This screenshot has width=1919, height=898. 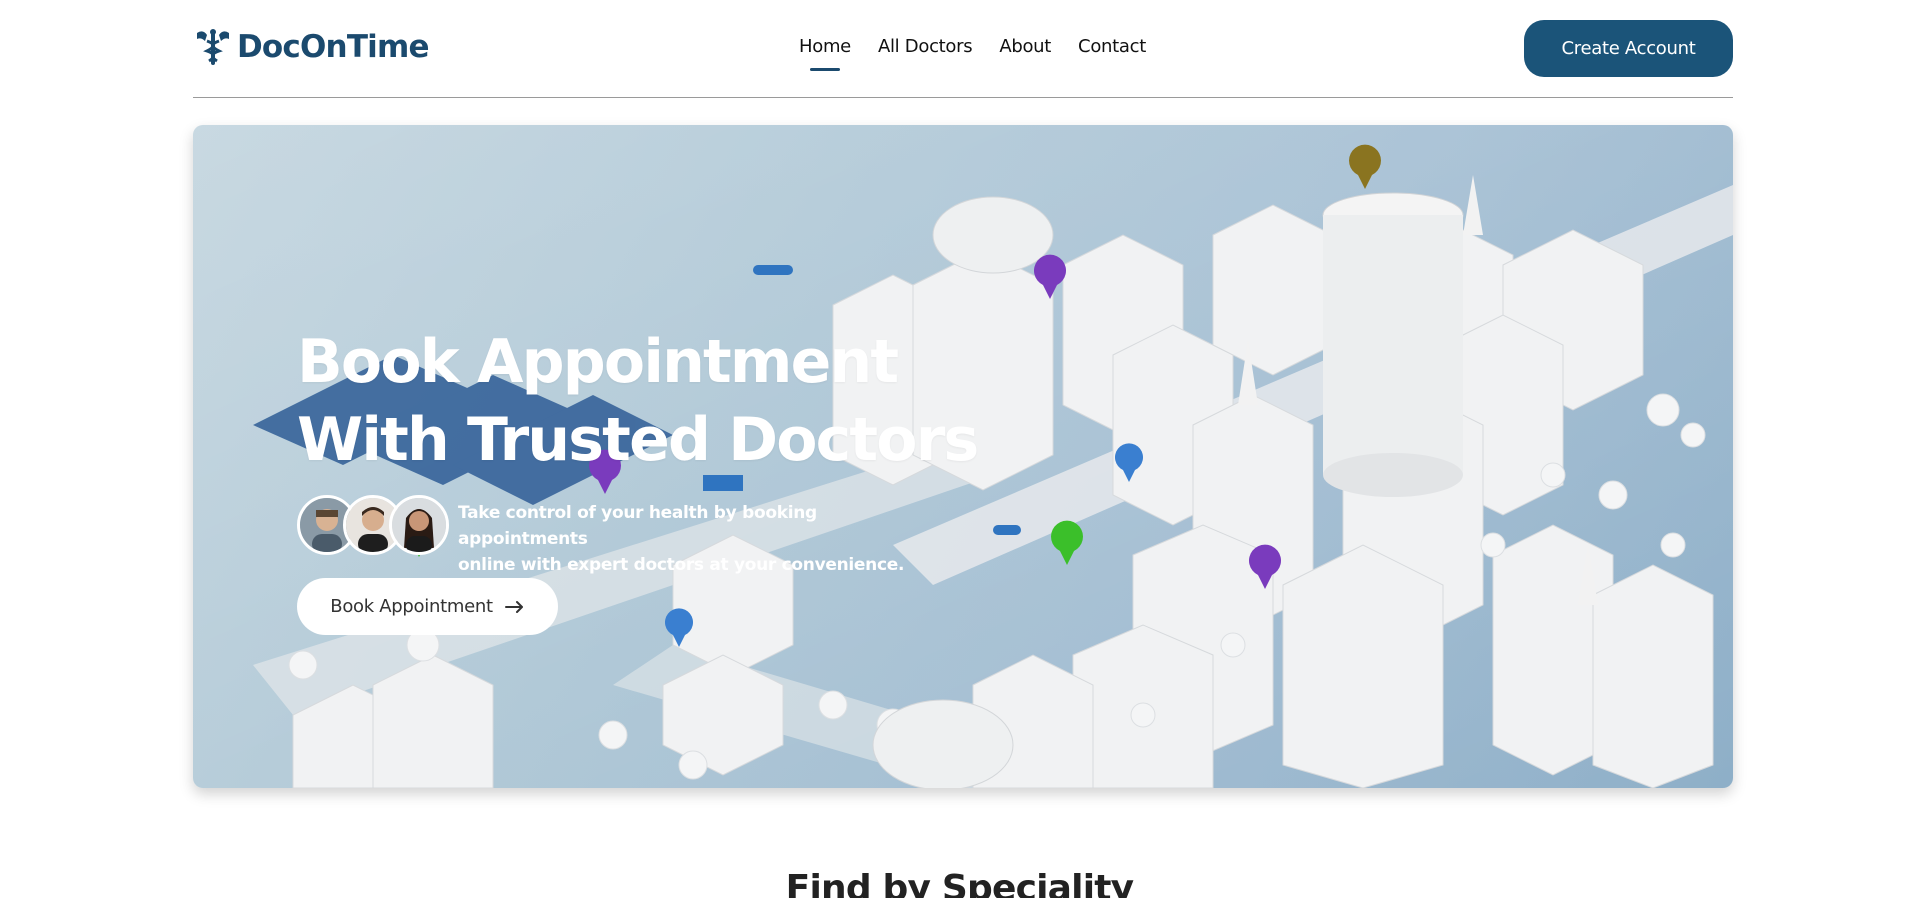 I want to click on doctor-avatar-group, so click(x=373, y=525).